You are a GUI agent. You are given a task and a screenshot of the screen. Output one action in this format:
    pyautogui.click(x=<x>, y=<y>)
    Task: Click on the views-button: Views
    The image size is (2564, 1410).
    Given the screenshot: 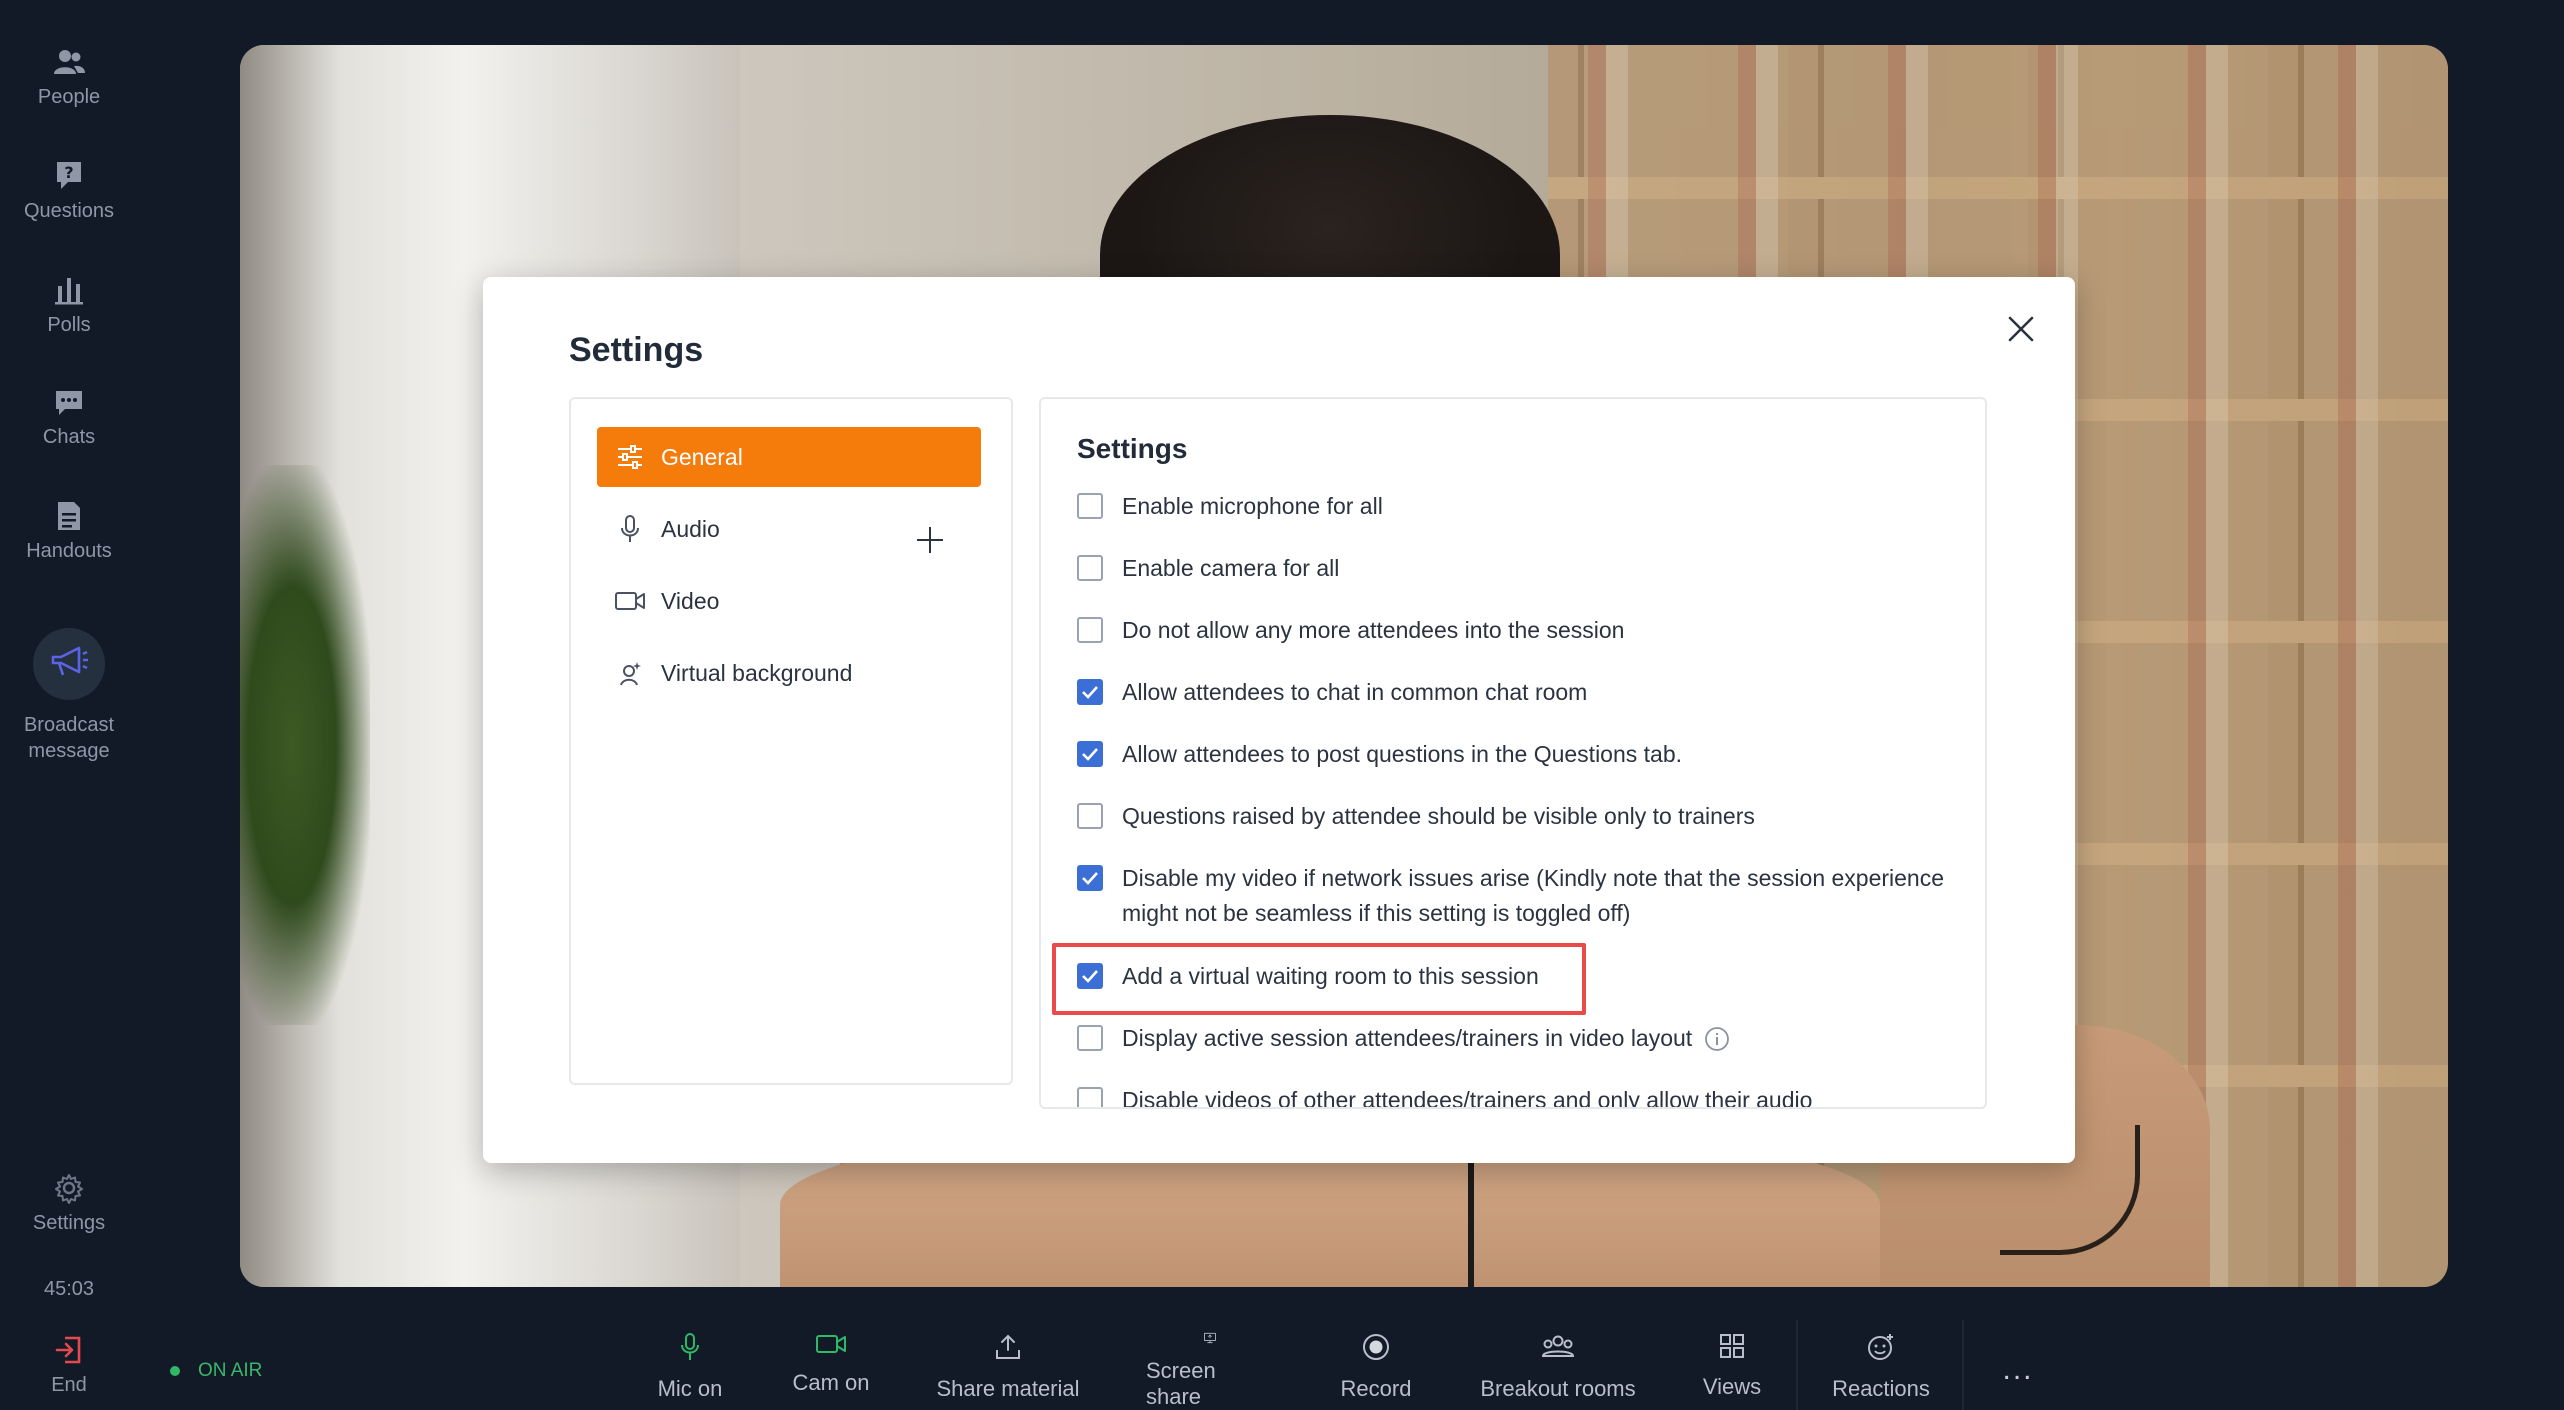 What is the action you would take?
    pyautogui.click(x=1732, y=1371)
    